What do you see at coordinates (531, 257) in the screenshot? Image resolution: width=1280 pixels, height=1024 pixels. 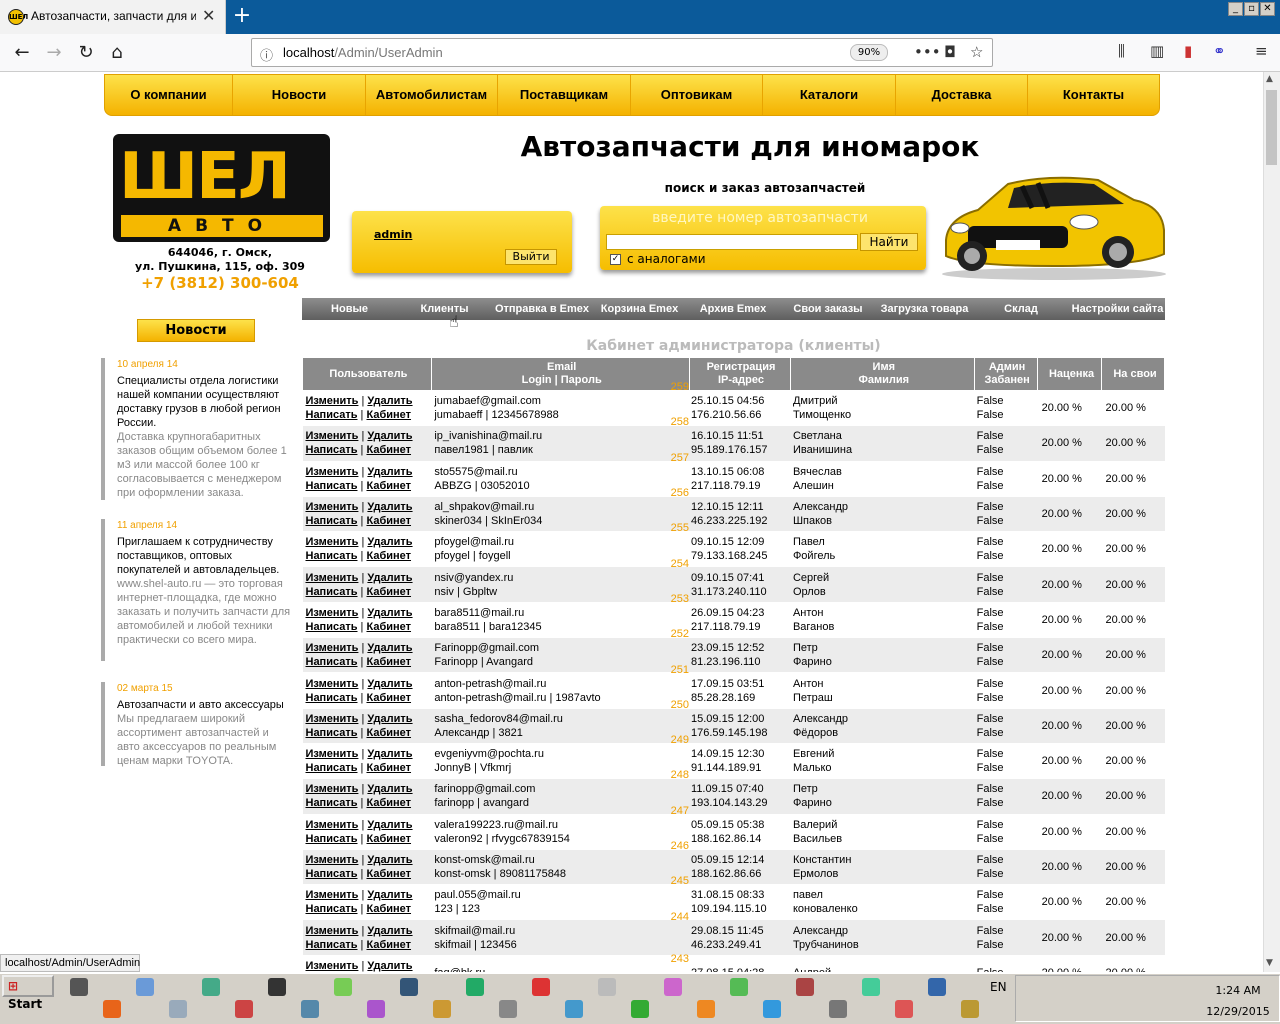 I see `logout-button: Выйти` at bounding box center [531, 257].